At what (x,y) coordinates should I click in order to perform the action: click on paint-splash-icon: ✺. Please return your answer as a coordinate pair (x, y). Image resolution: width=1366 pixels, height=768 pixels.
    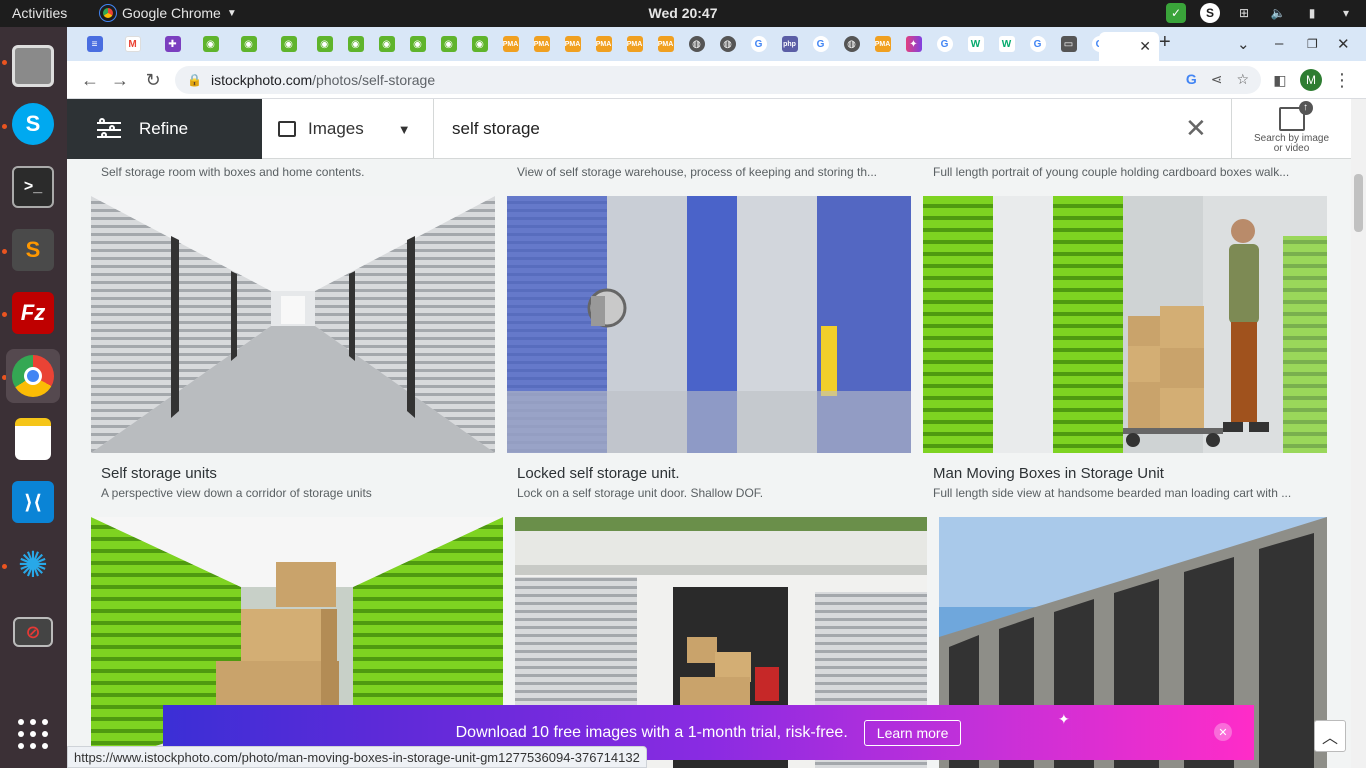
    Looking at the image, I should click on (33, 564).